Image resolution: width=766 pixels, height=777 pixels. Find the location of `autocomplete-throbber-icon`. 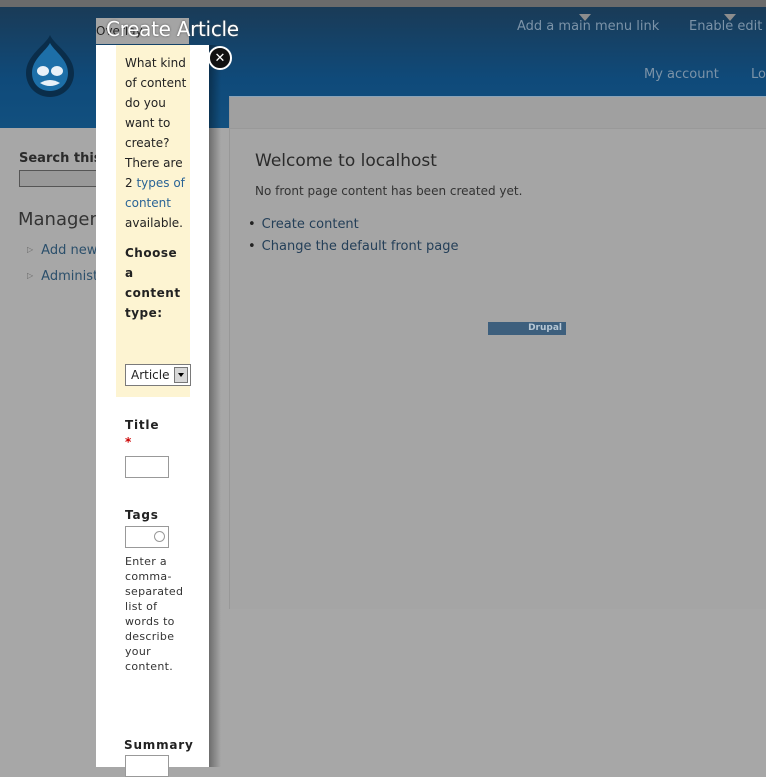

autocomplete-throbber-icon is located at coordinates (159, 536).